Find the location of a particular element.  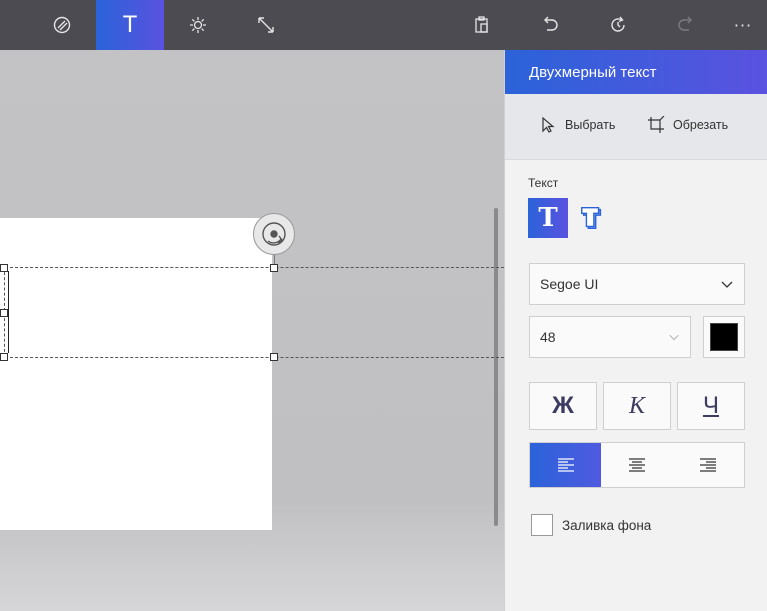

align-right-icon is located at coordinates (708, 465).